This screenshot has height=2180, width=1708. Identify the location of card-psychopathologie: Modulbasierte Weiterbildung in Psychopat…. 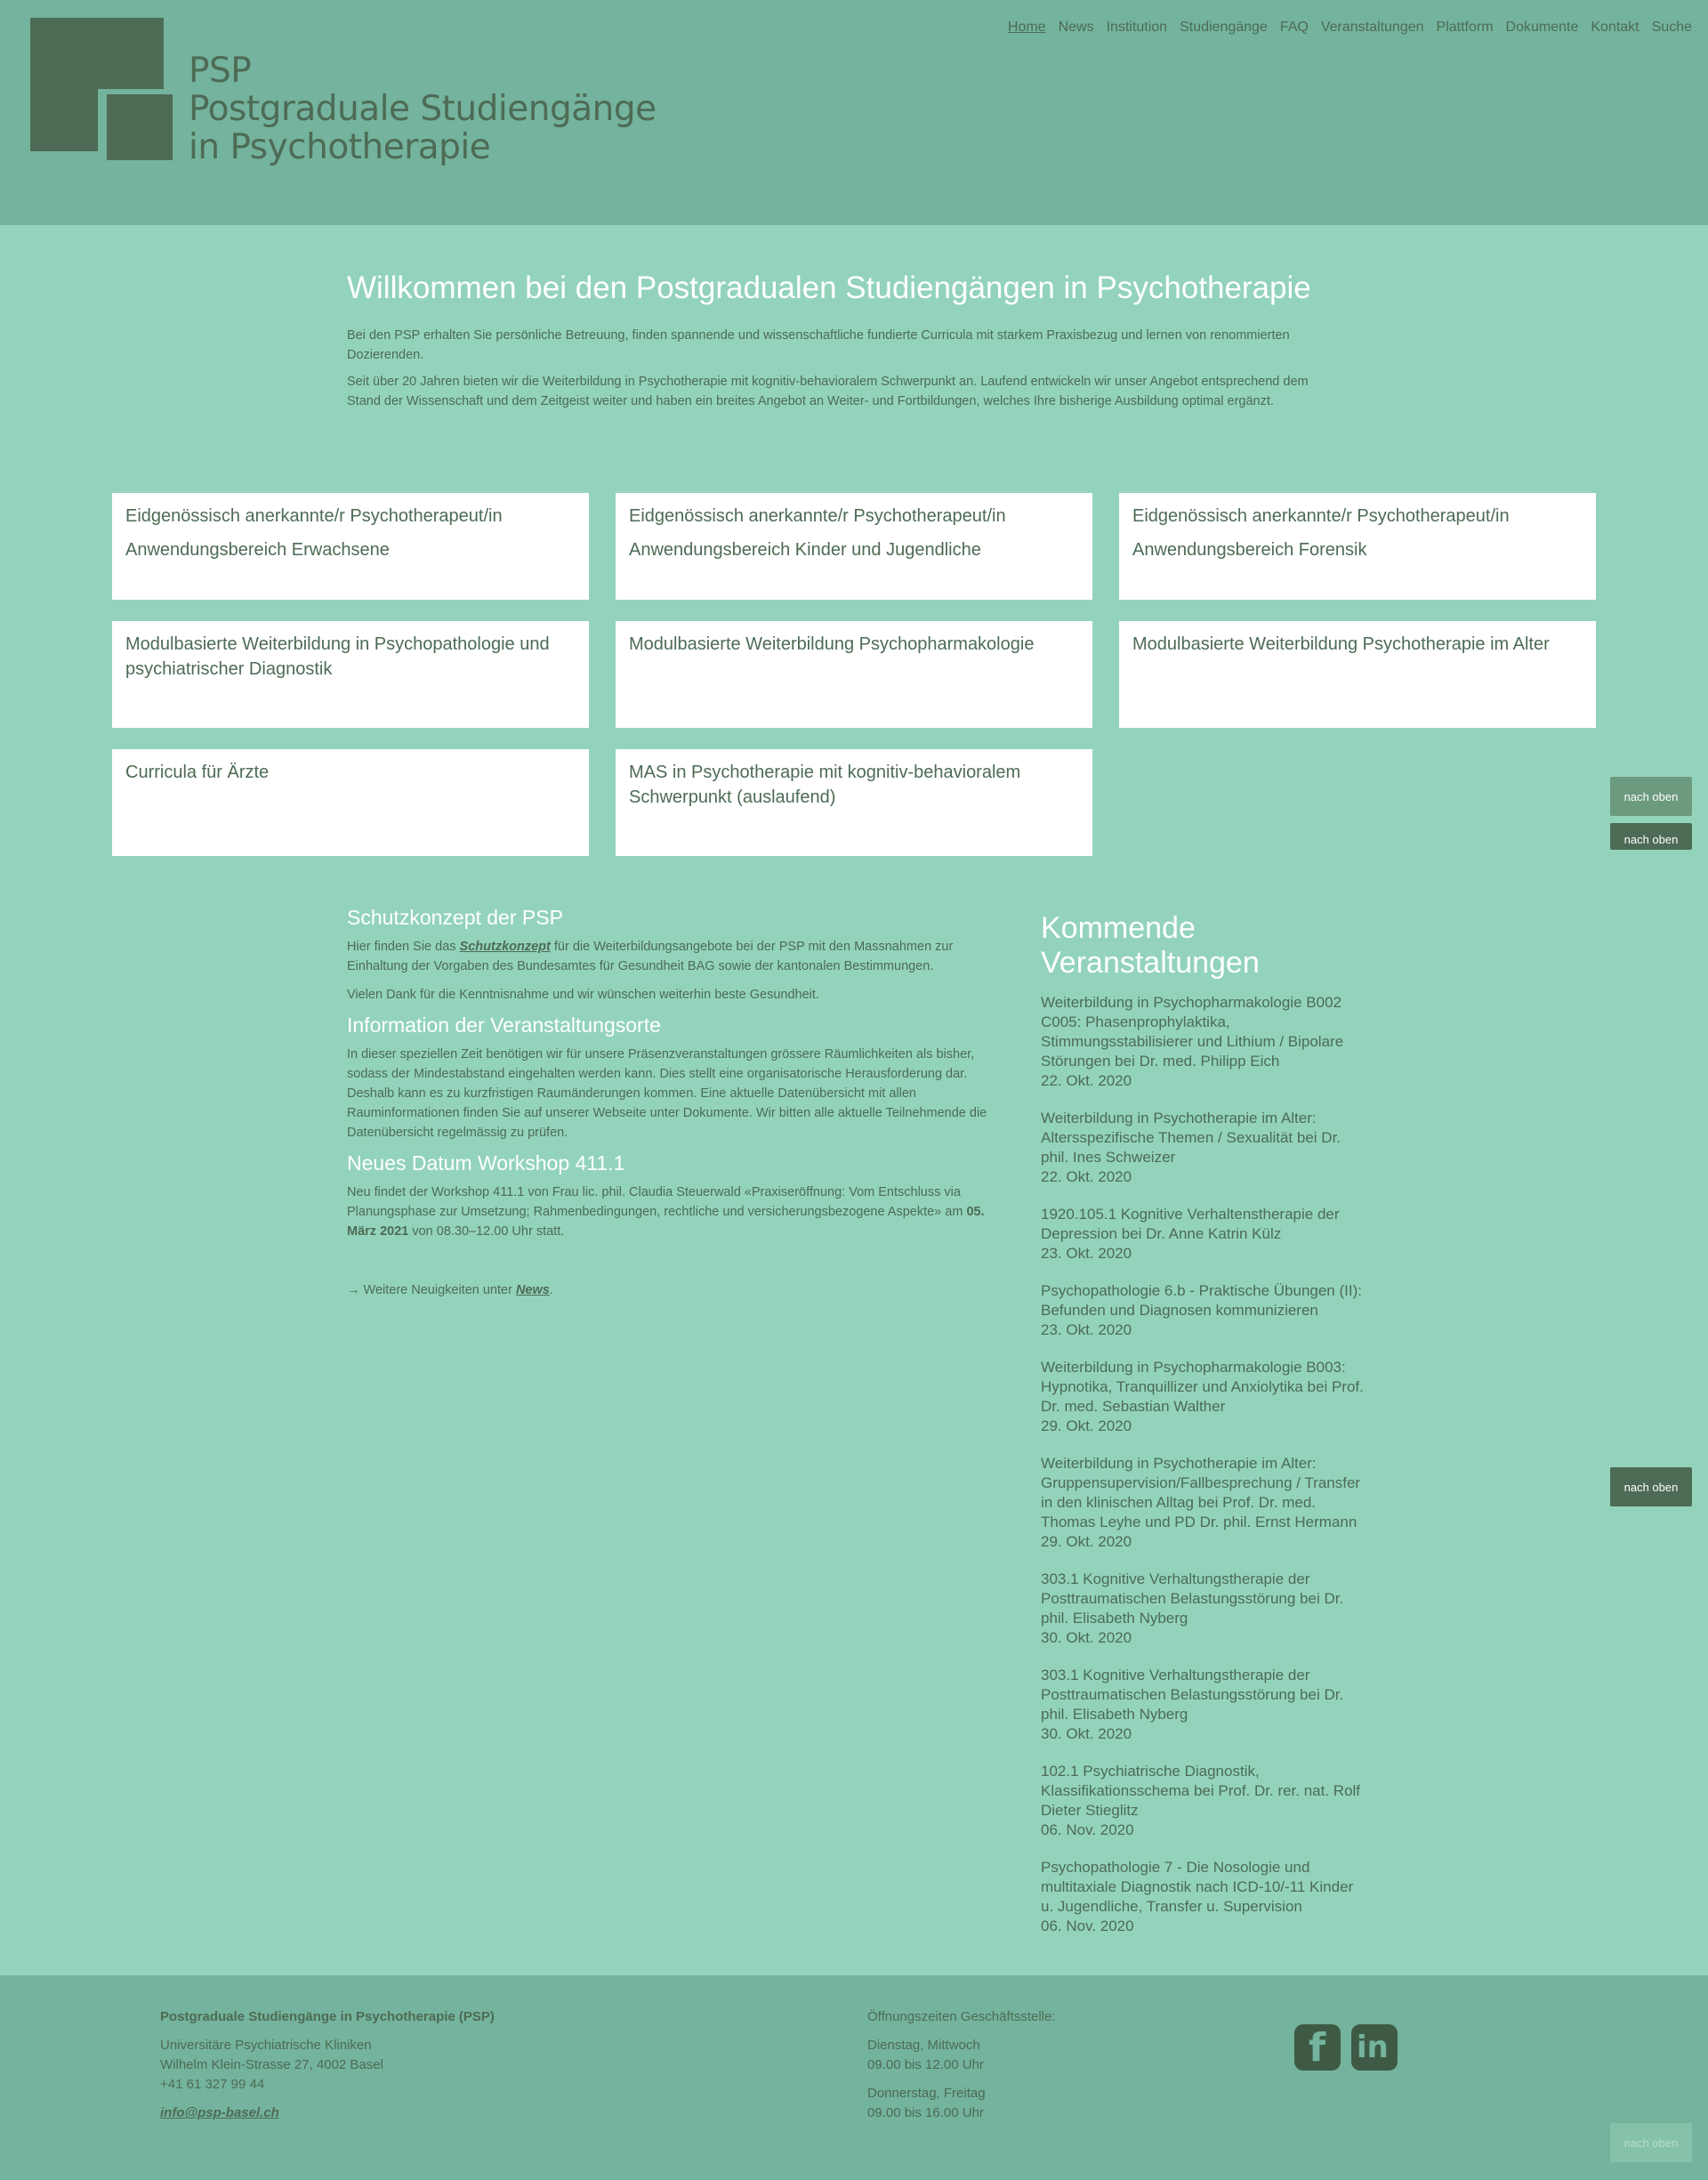
(350, 674).